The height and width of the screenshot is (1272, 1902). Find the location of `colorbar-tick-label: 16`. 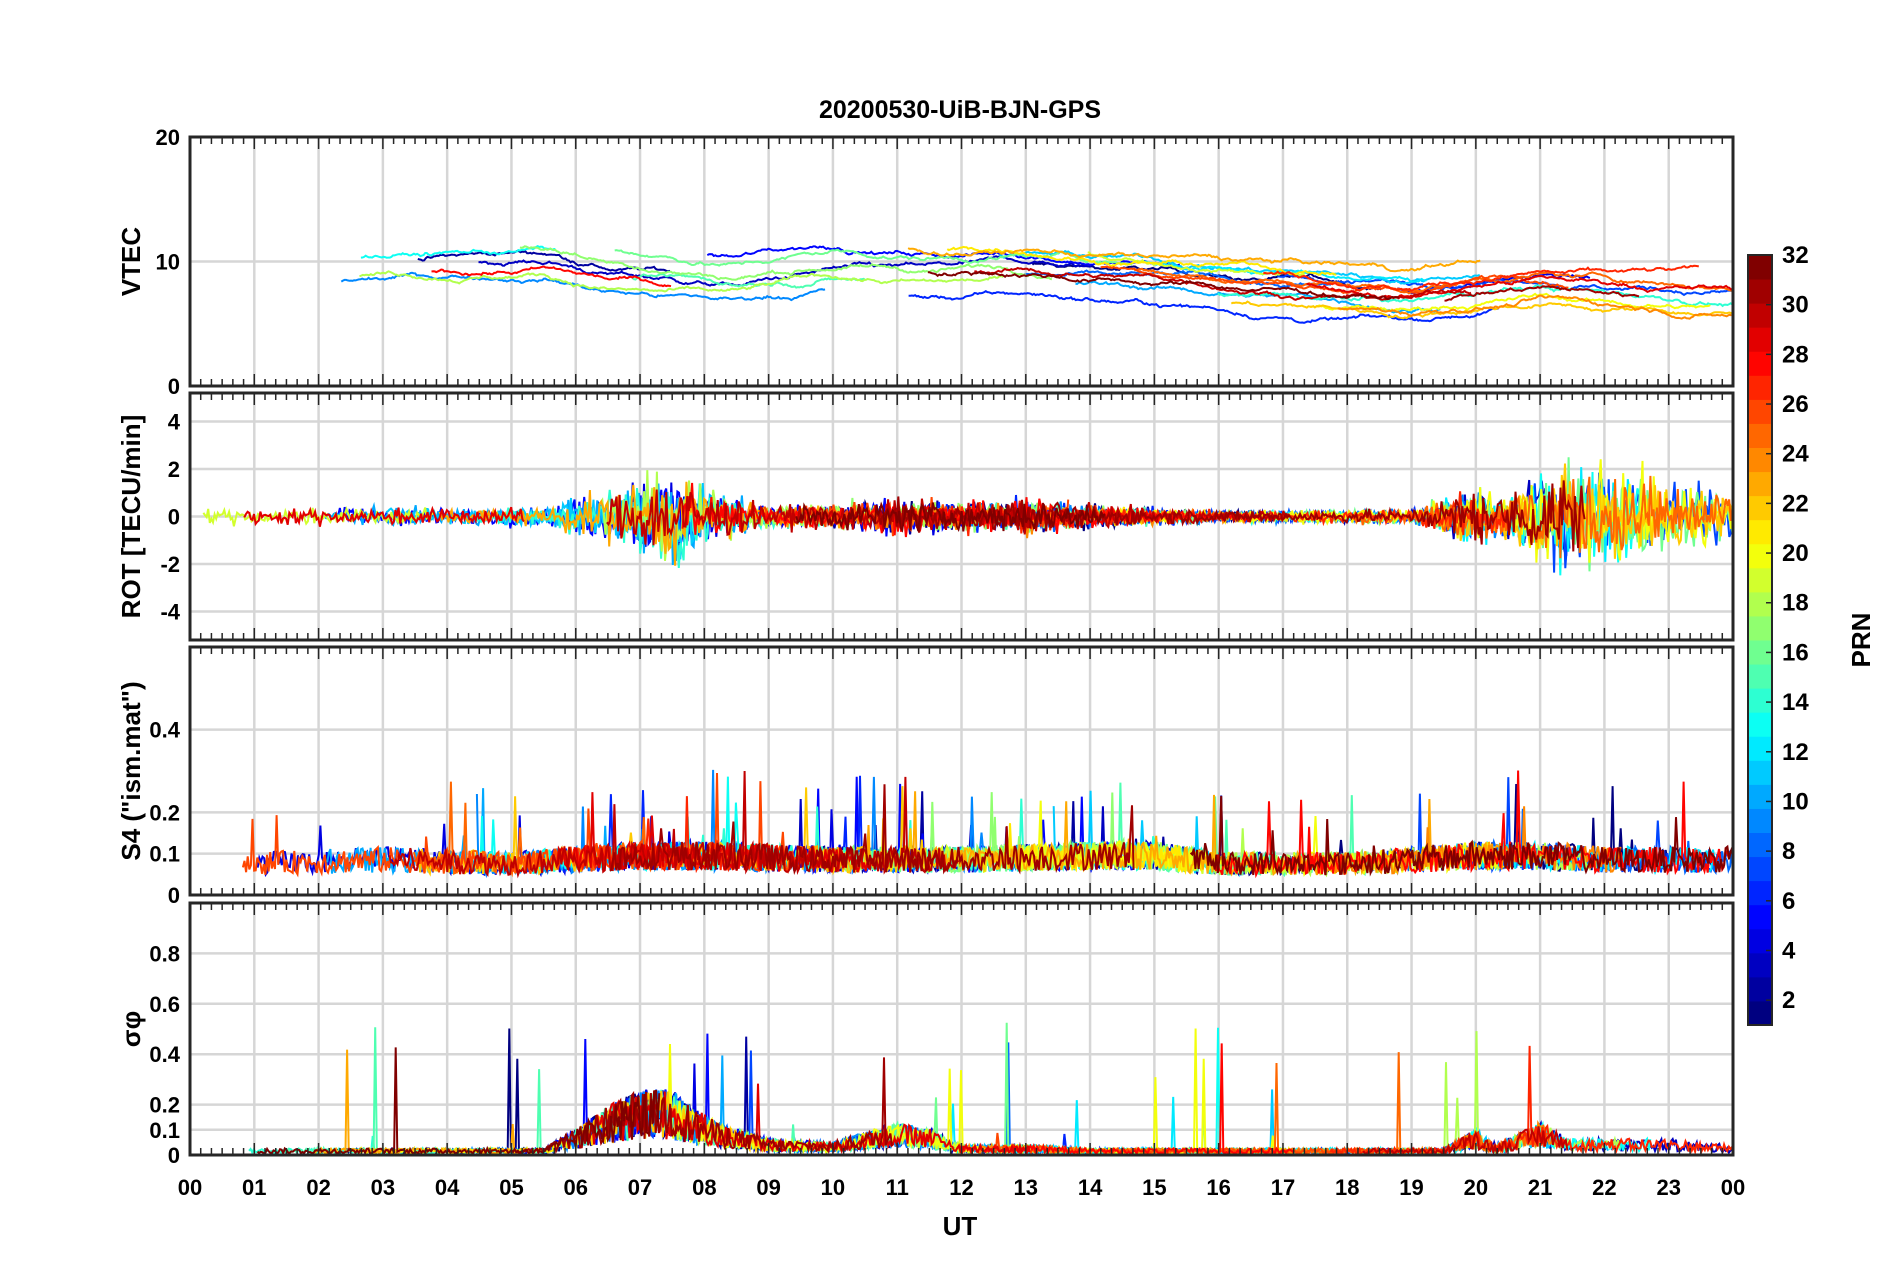

colorbar-tick-label: 16 is located at coordinates (1795, 652).